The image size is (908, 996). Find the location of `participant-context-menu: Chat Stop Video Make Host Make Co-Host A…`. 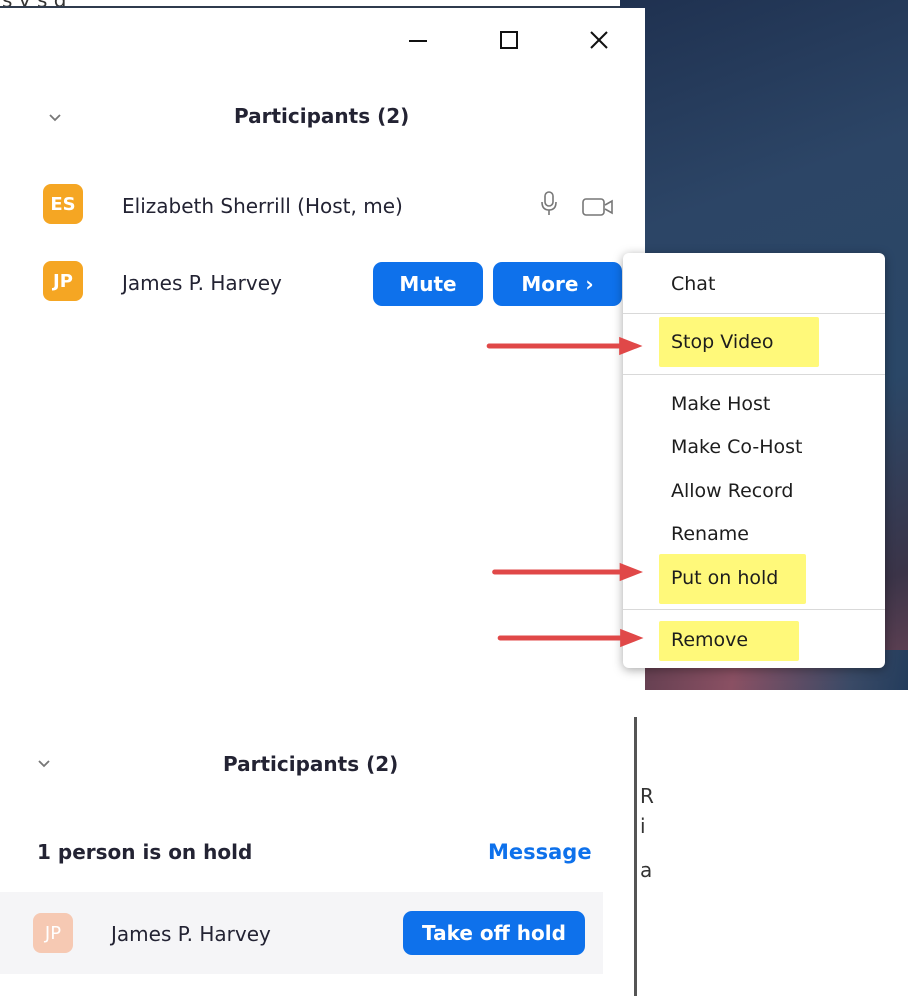

participant-context-menu: Chat Stop Video Make Host Make Co-Host A… is located at coordinates (754, 460).